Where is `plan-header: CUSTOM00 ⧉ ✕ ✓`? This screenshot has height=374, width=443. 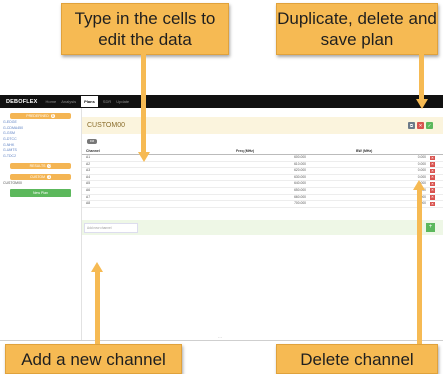
plan-header: CUSTOM00 ⧉ ✕ ✓ is located at coordinates (262, 125).